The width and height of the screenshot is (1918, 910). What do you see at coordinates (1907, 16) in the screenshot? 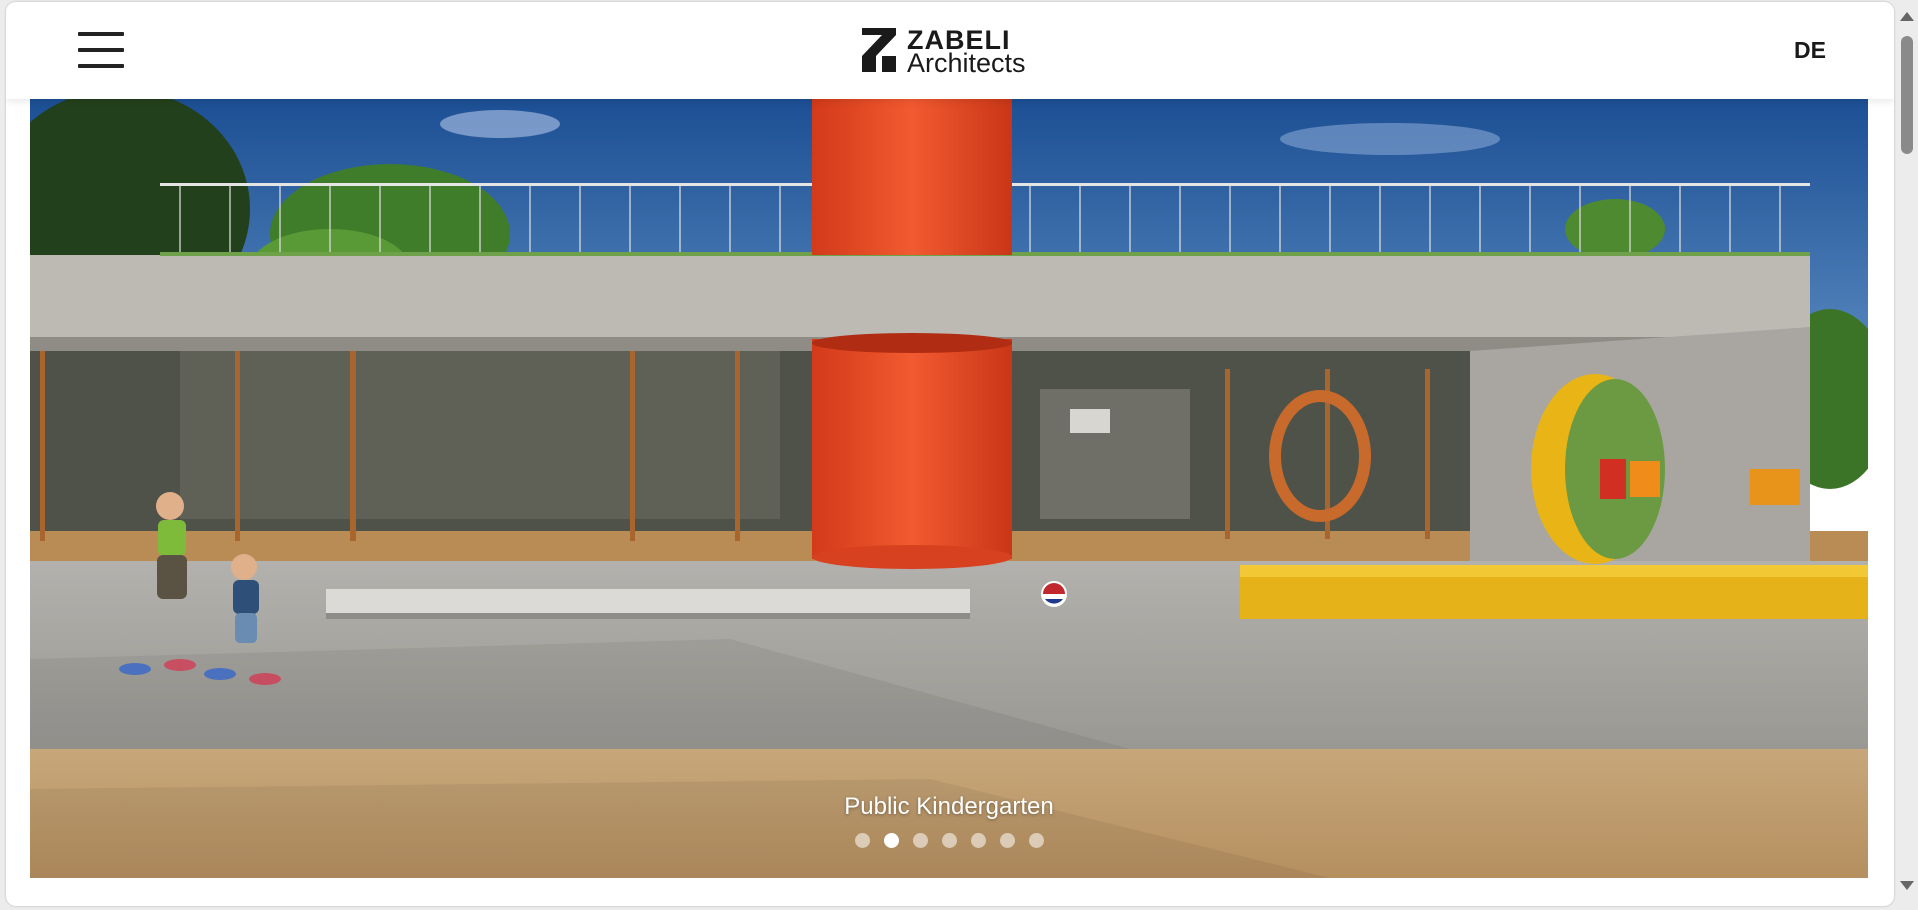
I see `scroll-up-arrow-icon` at bounding box center [1907, 16].